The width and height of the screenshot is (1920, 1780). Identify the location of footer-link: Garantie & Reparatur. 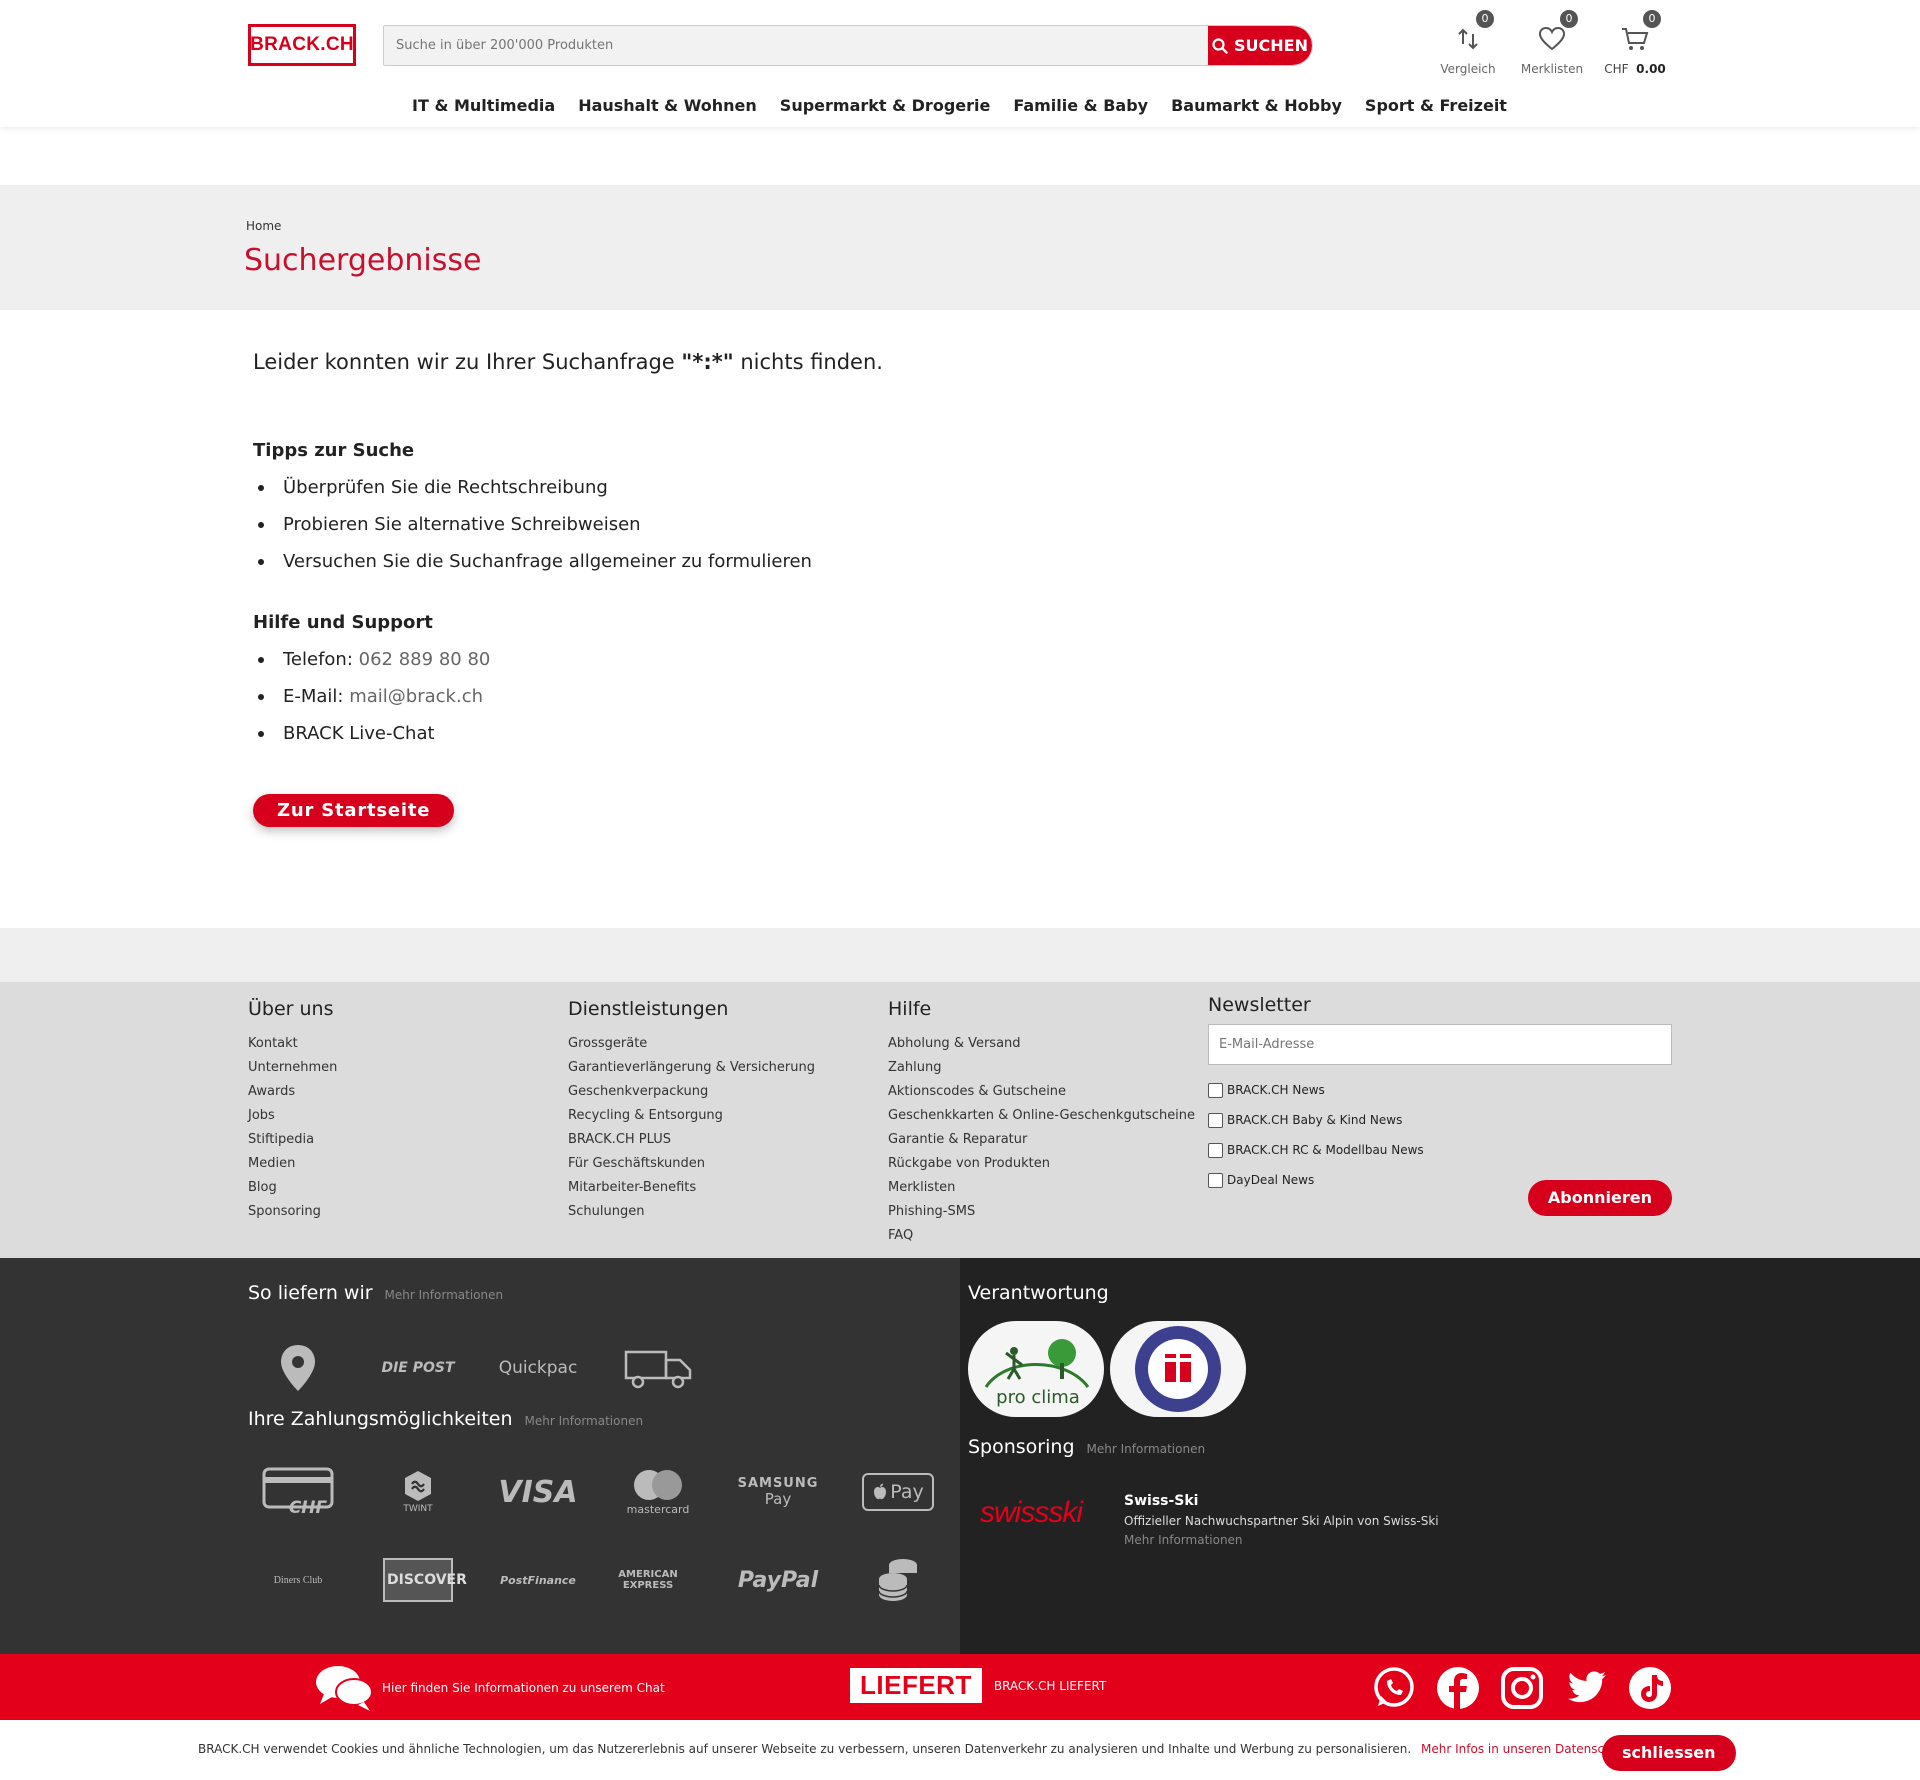
(1041, 1140).